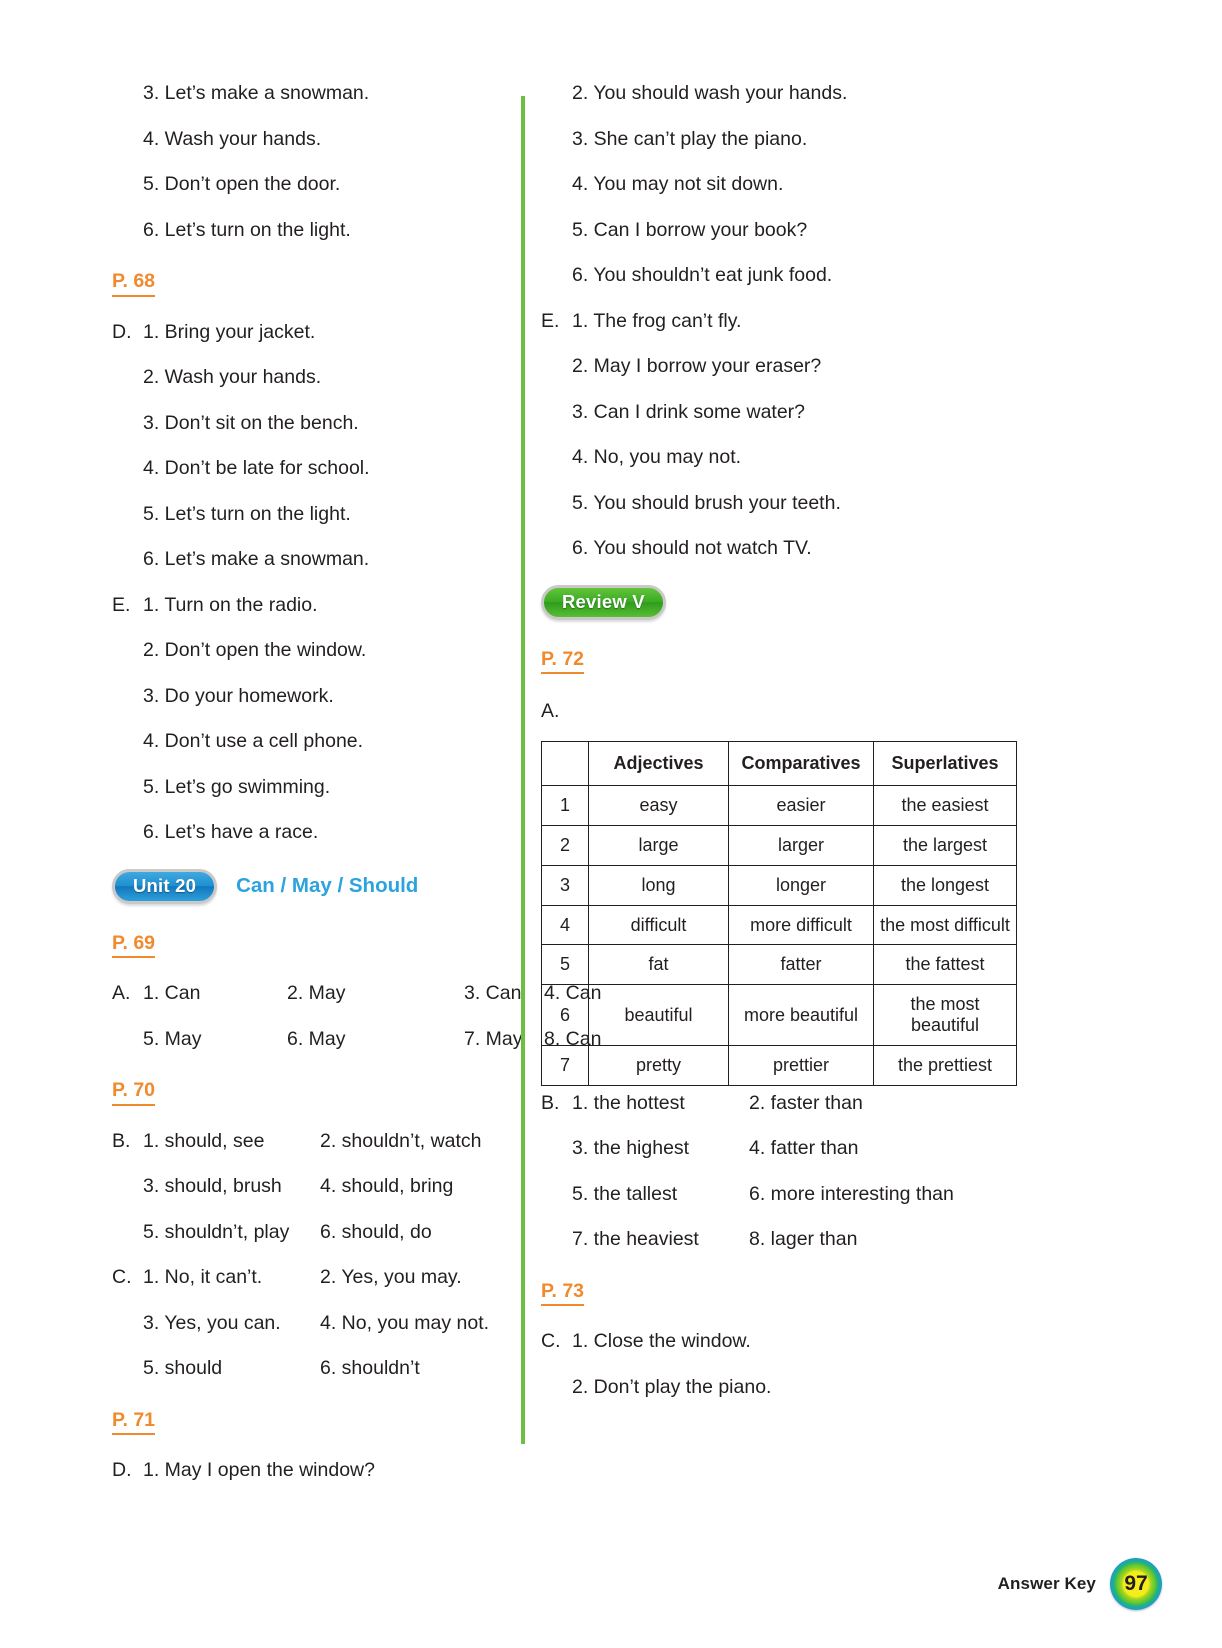 This screenshot has height=1648, width=1222. I want to click on answer-line: 4. Don’t be late for school., so click(316, 468).